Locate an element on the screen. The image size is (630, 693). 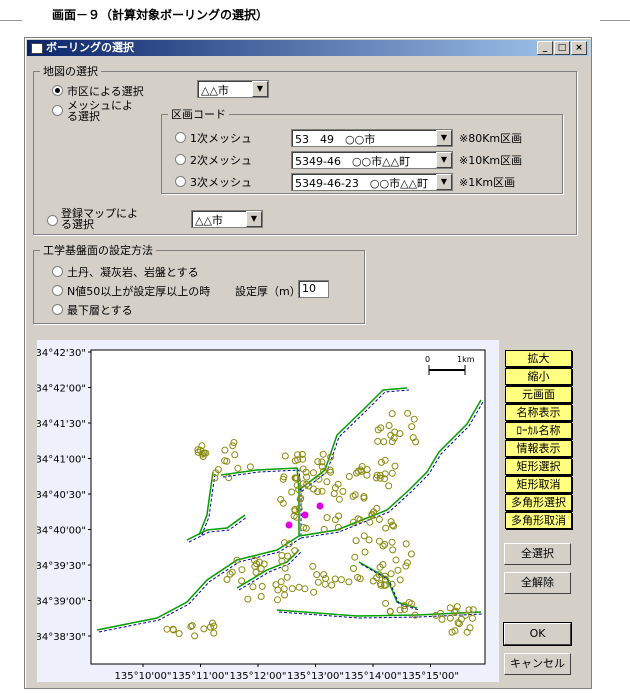
x-tick-label: 135°10'00" is located at coordinates (143, 676).